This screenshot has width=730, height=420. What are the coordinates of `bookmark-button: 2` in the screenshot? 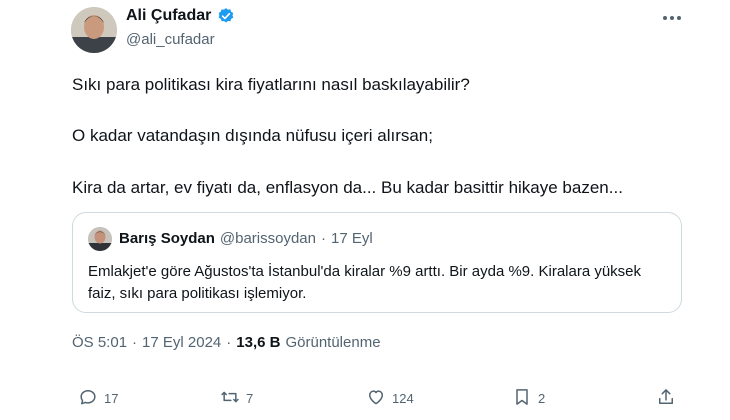 It's located at (528, 398).